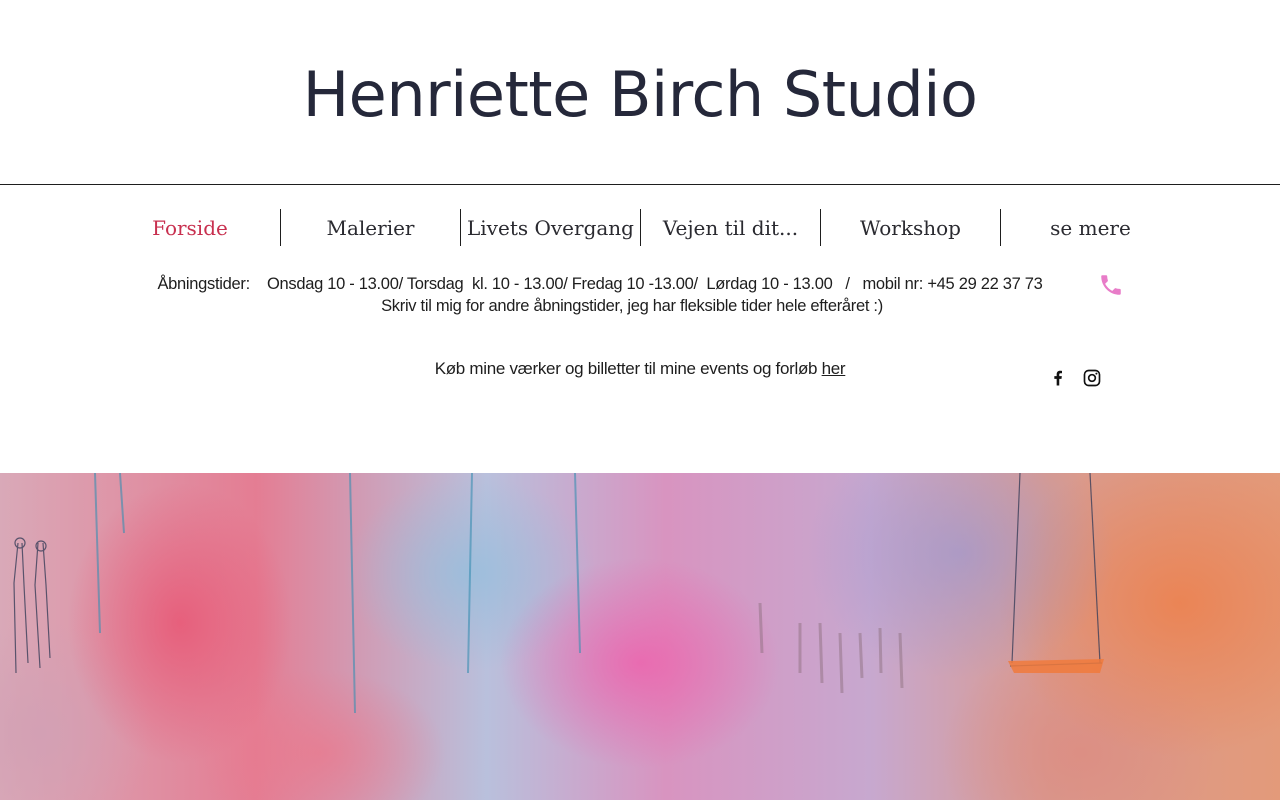  I want to click on instagram-icon, so click(1092, 378).